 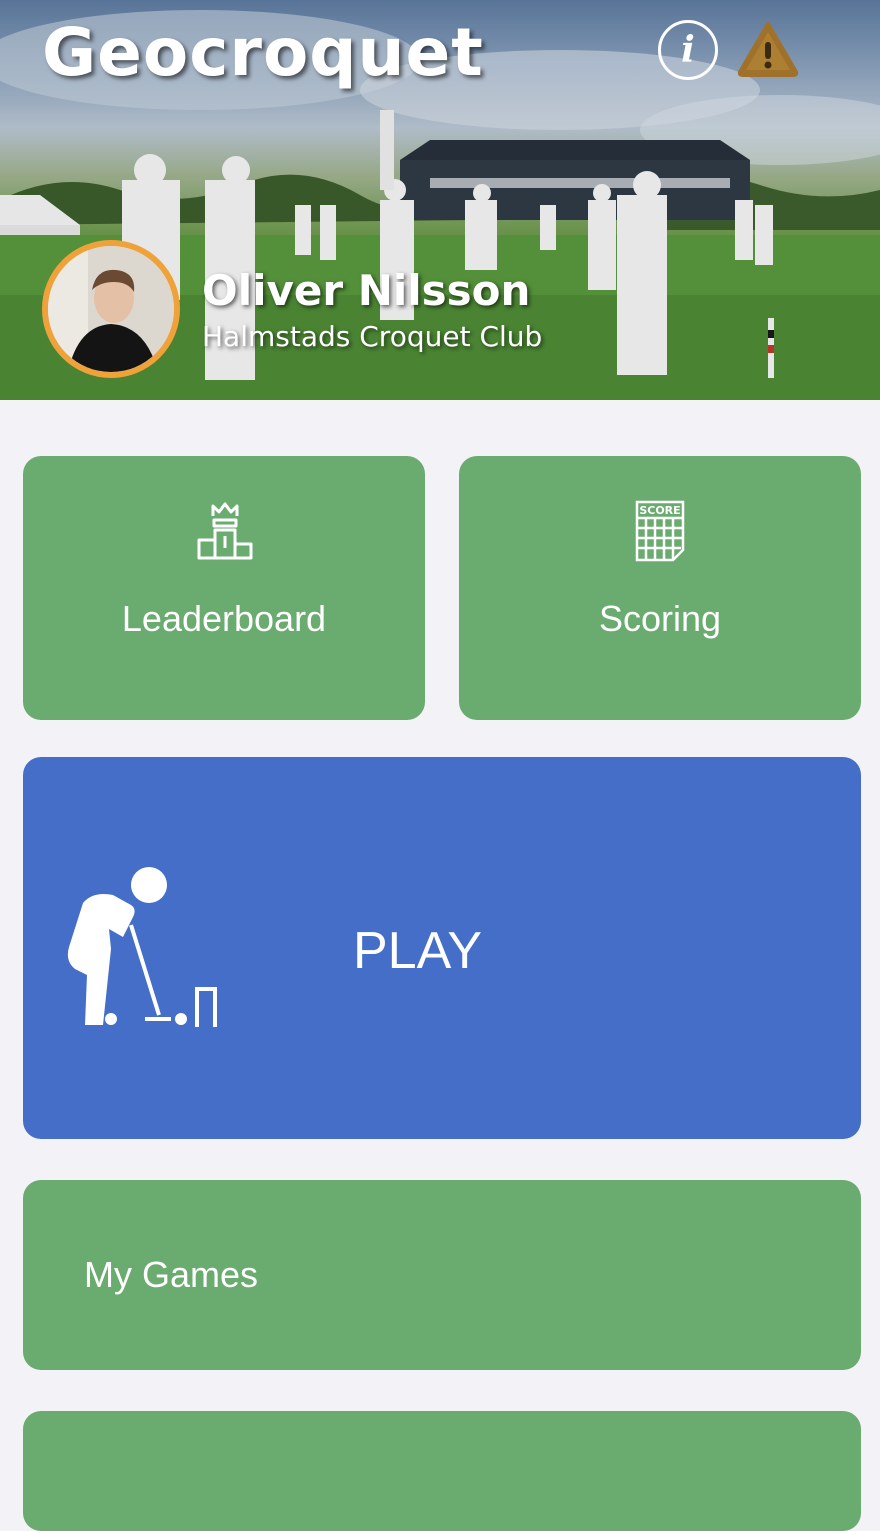 I want to click on scorecard-icon: SCORE, so click(x=660, y=531).